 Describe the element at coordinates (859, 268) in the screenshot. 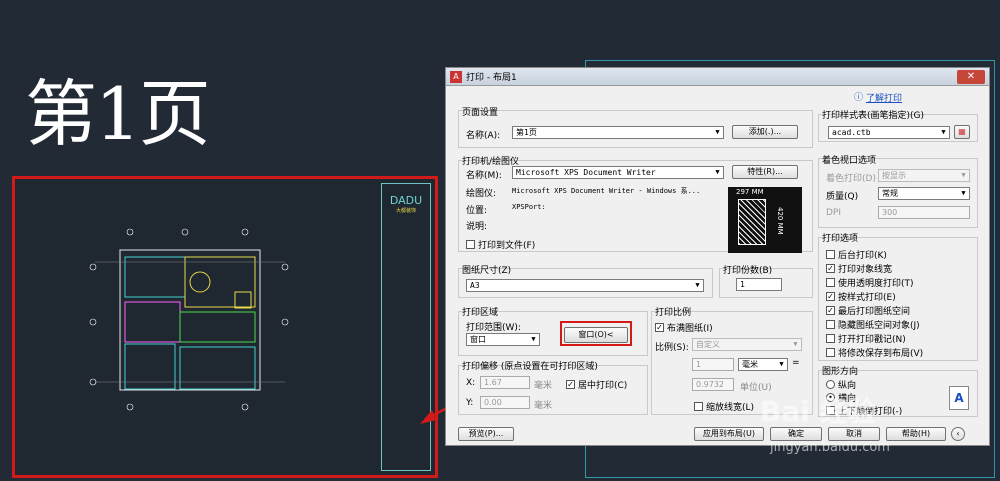

I see `plot-option-checkbox: ✓ 打印对象线宽` at that location.